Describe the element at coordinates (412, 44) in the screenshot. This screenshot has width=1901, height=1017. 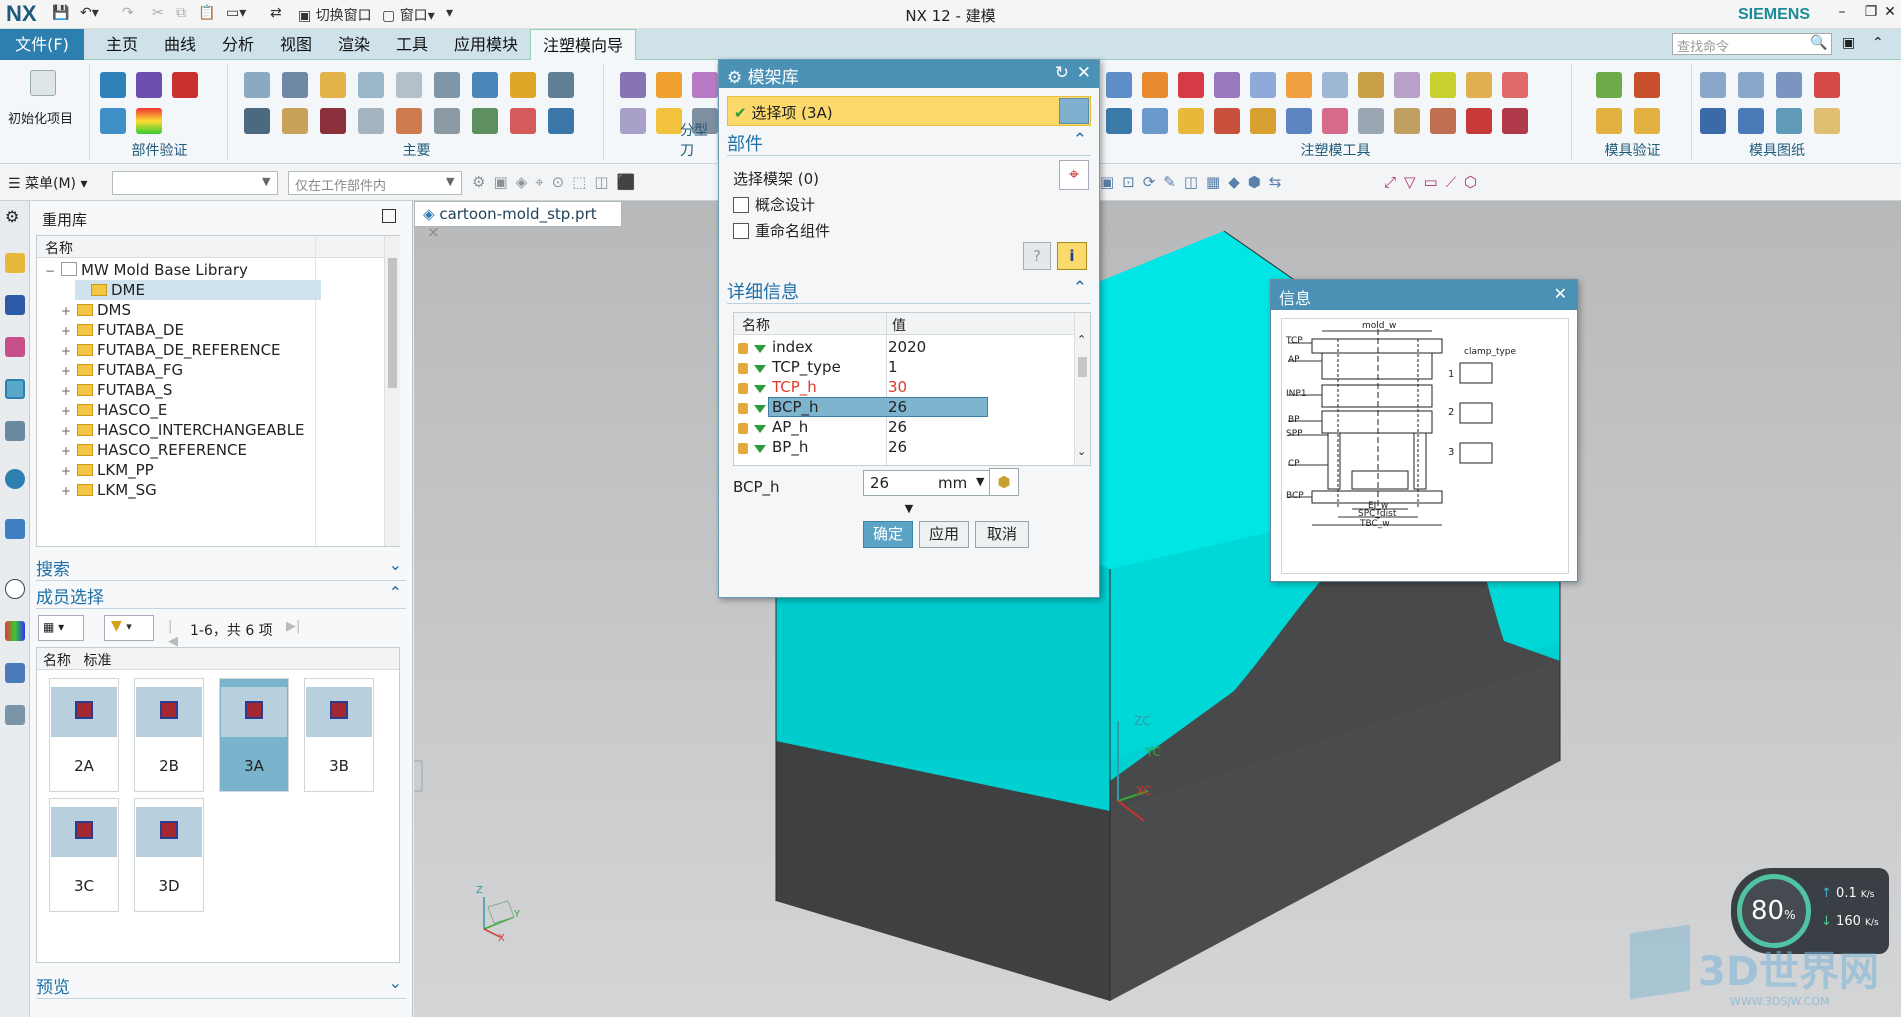
I see `tab-tools: 工具` at that location.